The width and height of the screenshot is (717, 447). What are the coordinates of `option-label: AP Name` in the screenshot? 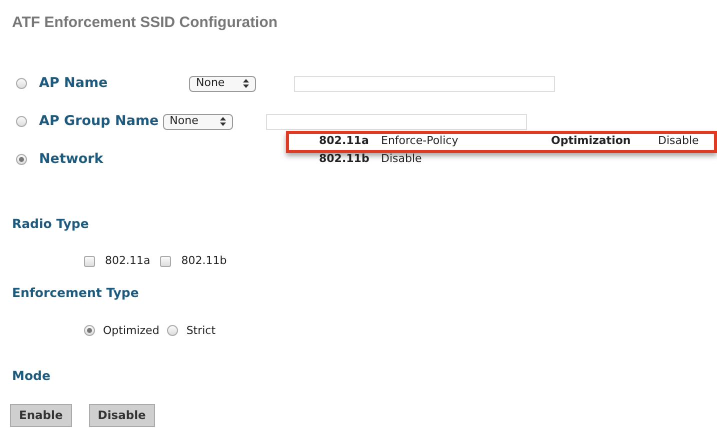 It's located at (74, 84).